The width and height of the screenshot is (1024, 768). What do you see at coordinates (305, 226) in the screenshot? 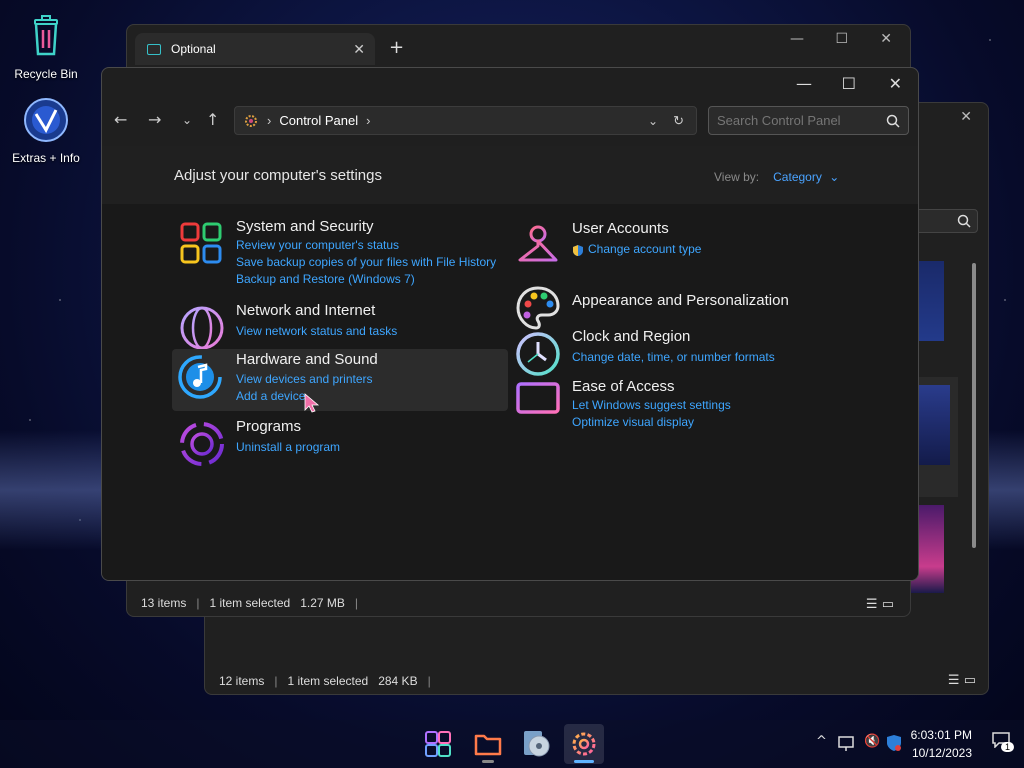
I see `category-title: System and Security` at bounding box center [305, 226].